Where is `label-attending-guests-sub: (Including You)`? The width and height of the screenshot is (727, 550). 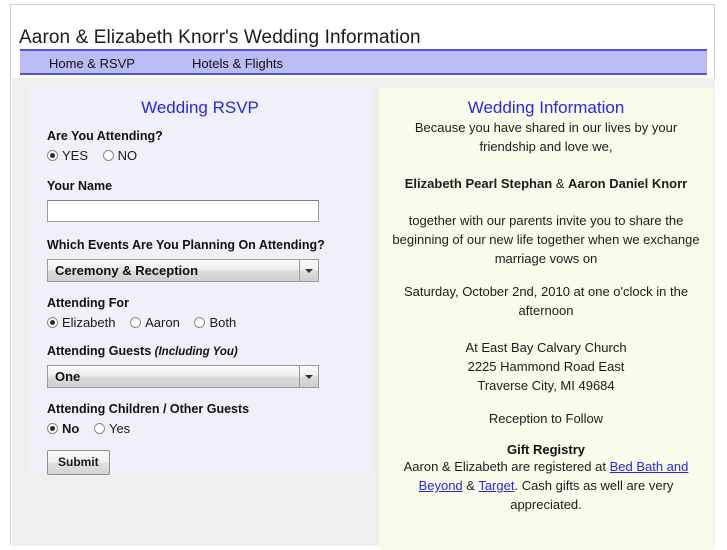 label-attending-guests-sub: (Including You) is located at coordinates (196, 352).